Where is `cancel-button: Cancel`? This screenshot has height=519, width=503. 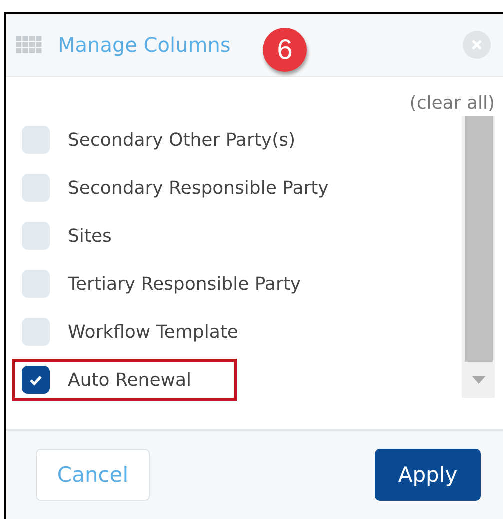 cancel-button: Cancel is located at coordinates (93, 475).